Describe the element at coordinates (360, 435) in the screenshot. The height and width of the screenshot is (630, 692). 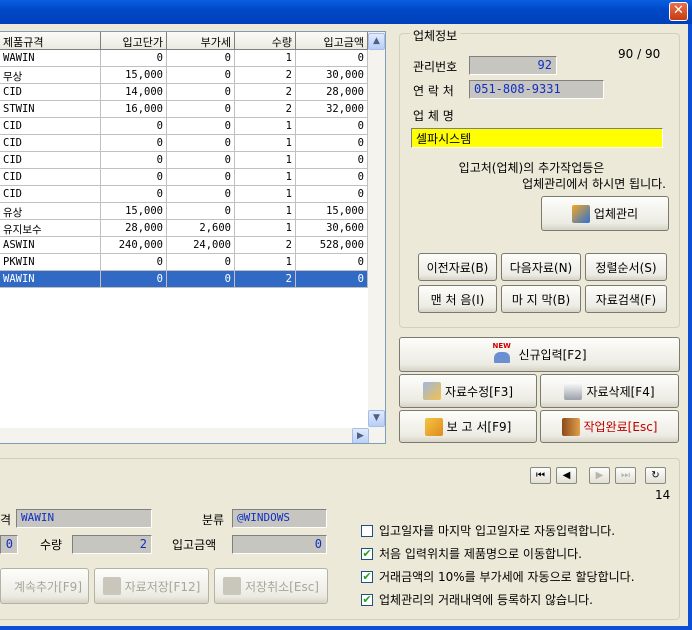
I see `scroll-right-icon: ▶` at that location.